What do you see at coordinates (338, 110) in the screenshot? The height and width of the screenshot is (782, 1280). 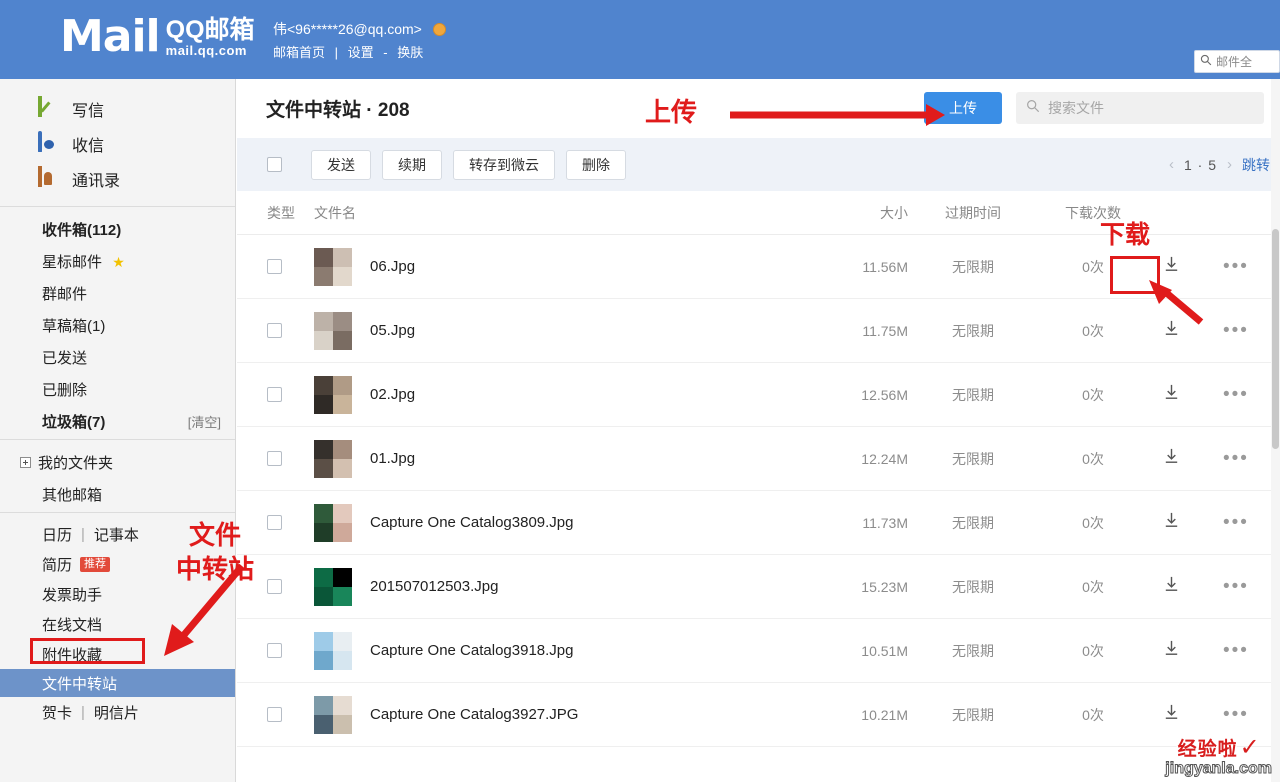 I see `page-title: 文件中转站 · 208` at bounding box center [338, 110].